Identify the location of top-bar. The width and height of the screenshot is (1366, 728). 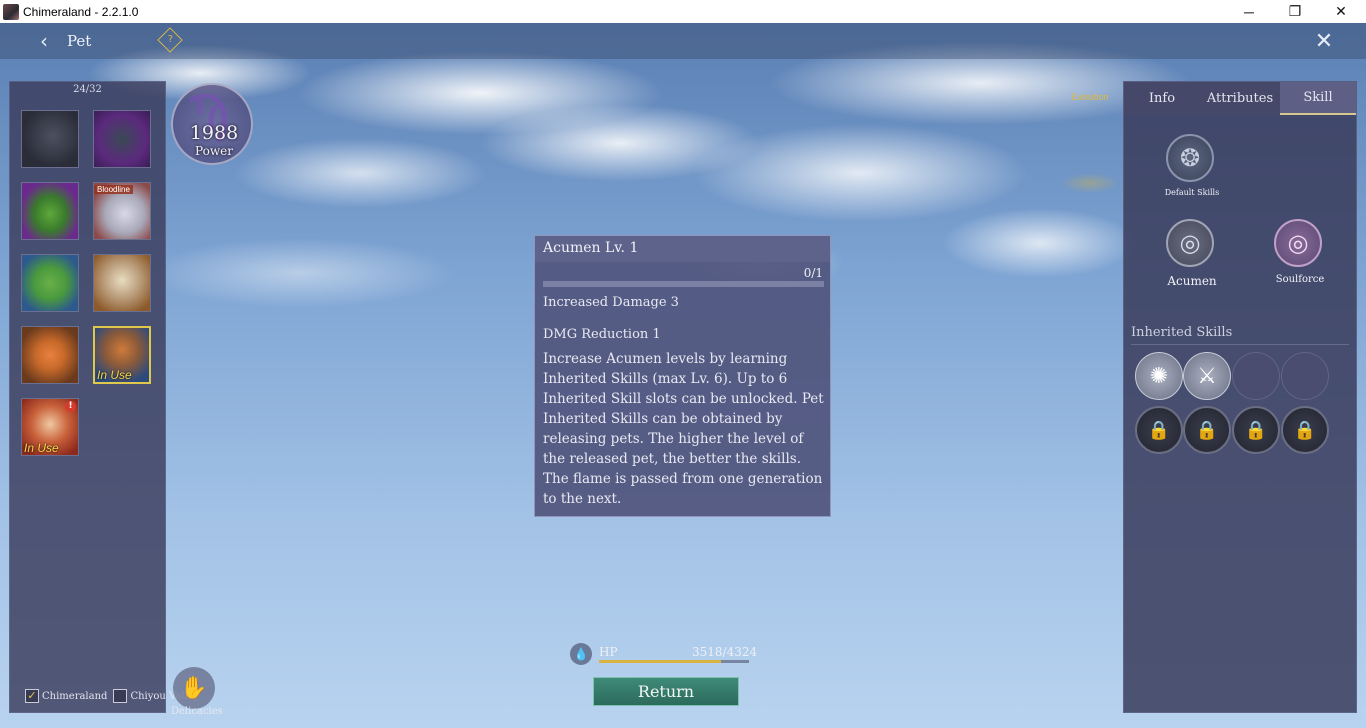
(683, 41).